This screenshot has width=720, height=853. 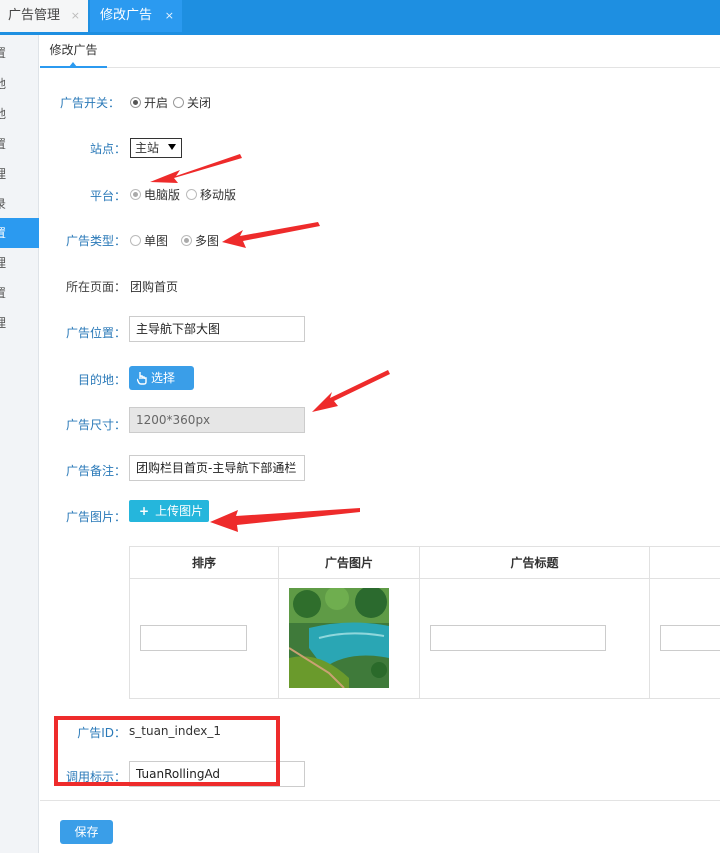 What do you see at coordinates (217, 468) in the screenshot?
I see `note-input: 团购栏目首页-主导航下部通栏` at bounding box center [217, 468].